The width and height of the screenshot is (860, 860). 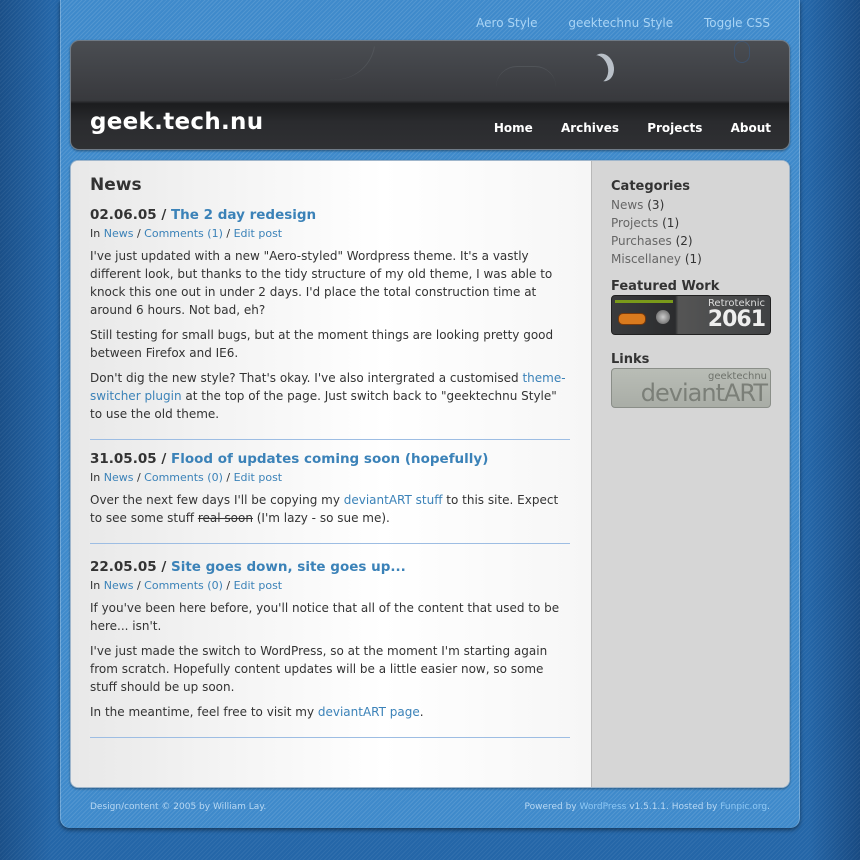 I want to click on post-date: 22.05.05, so click(x=123, y=567).